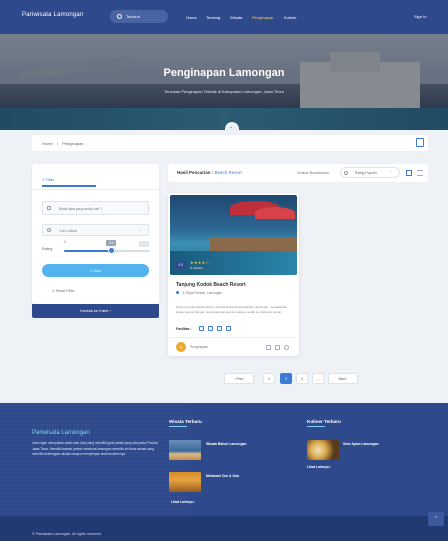 Image resolution: width=448 pixels, height=541 pixels. I want to click on share-icon, so click(277, 347).